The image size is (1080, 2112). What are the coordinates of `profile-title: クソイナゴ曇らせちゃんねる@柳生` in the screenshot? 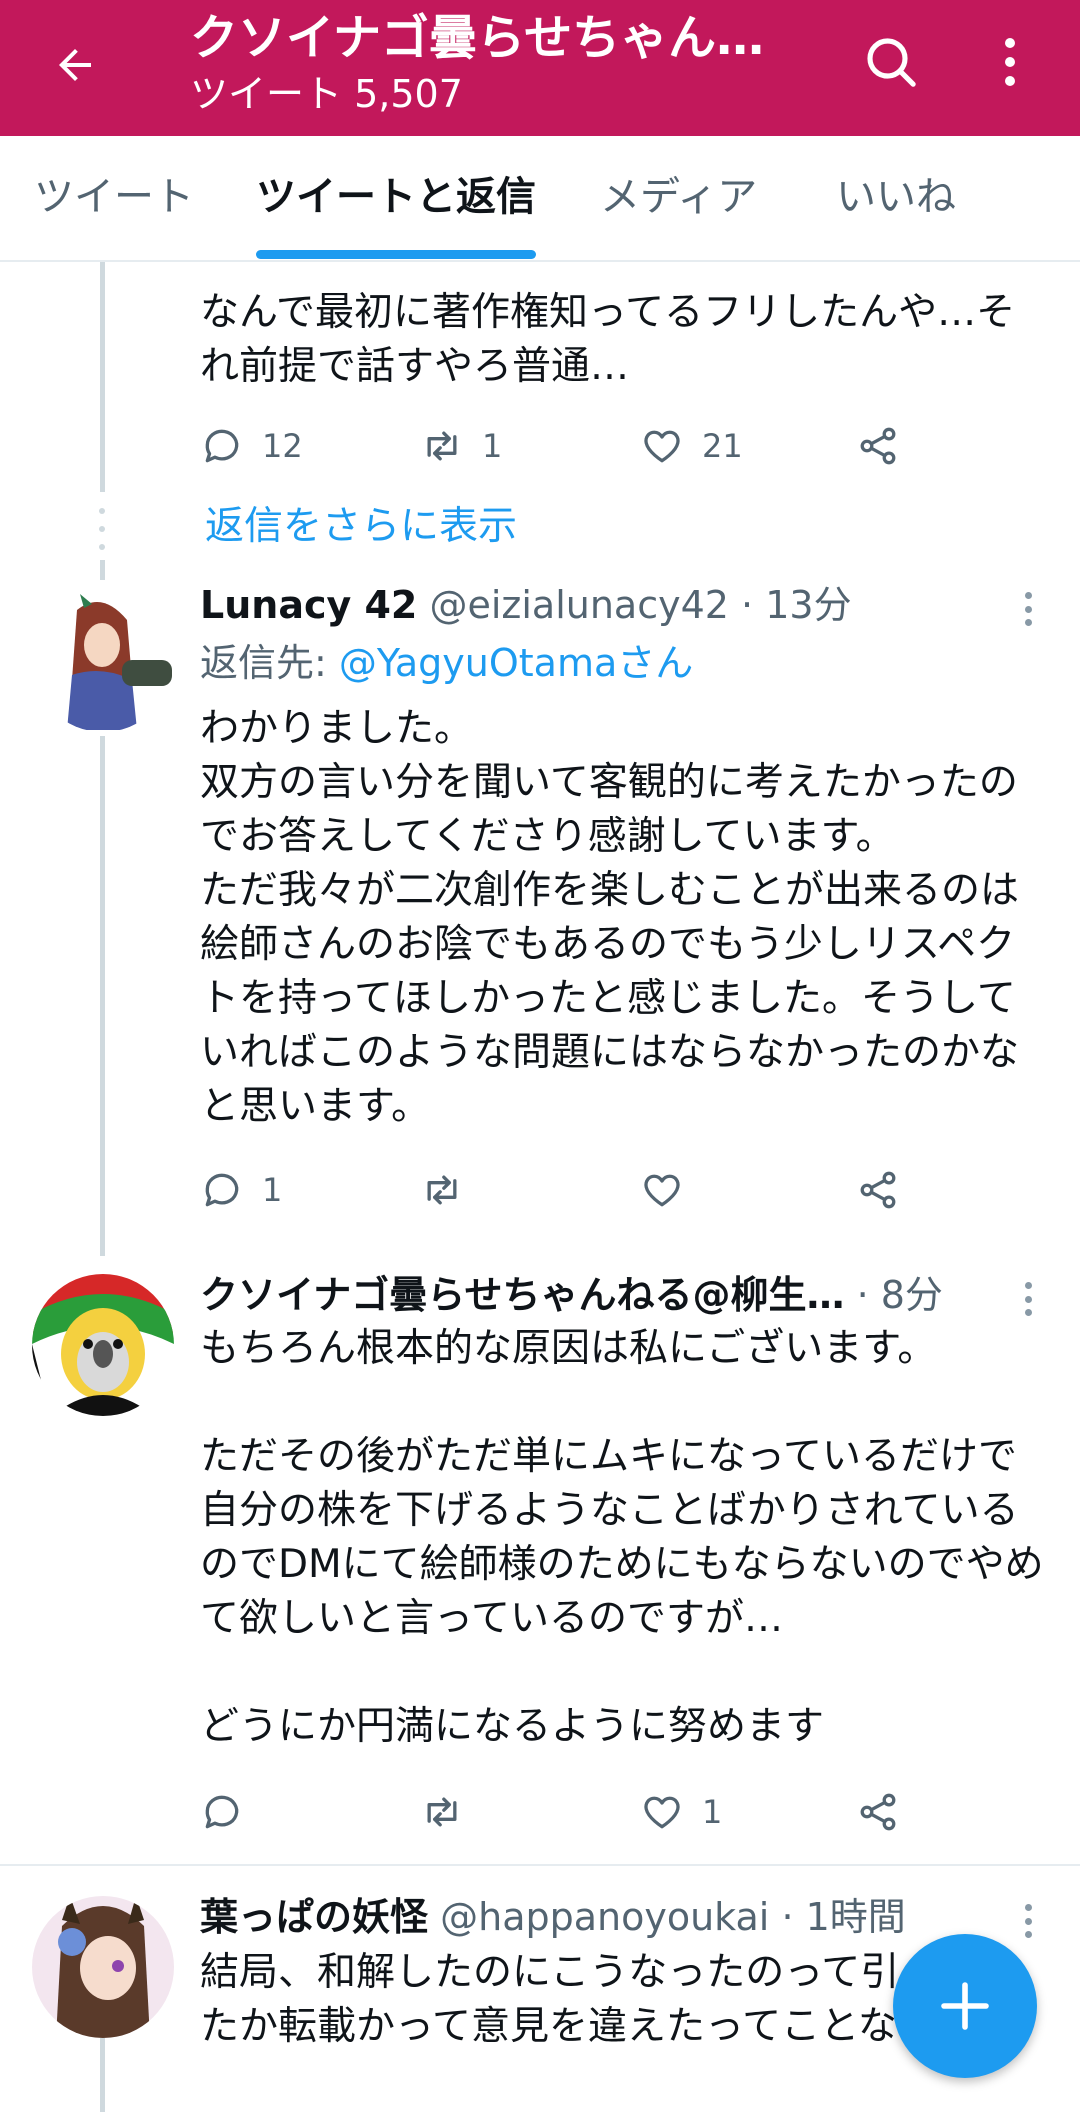 It's located at (490, 38).